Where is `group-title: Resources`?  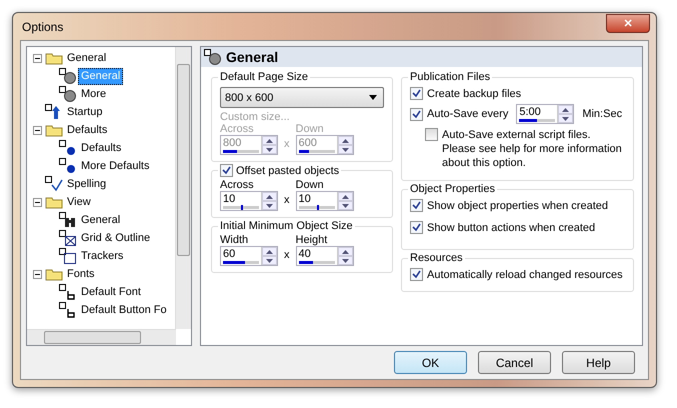 group-title: Resources is located at coordinates (436, 258).